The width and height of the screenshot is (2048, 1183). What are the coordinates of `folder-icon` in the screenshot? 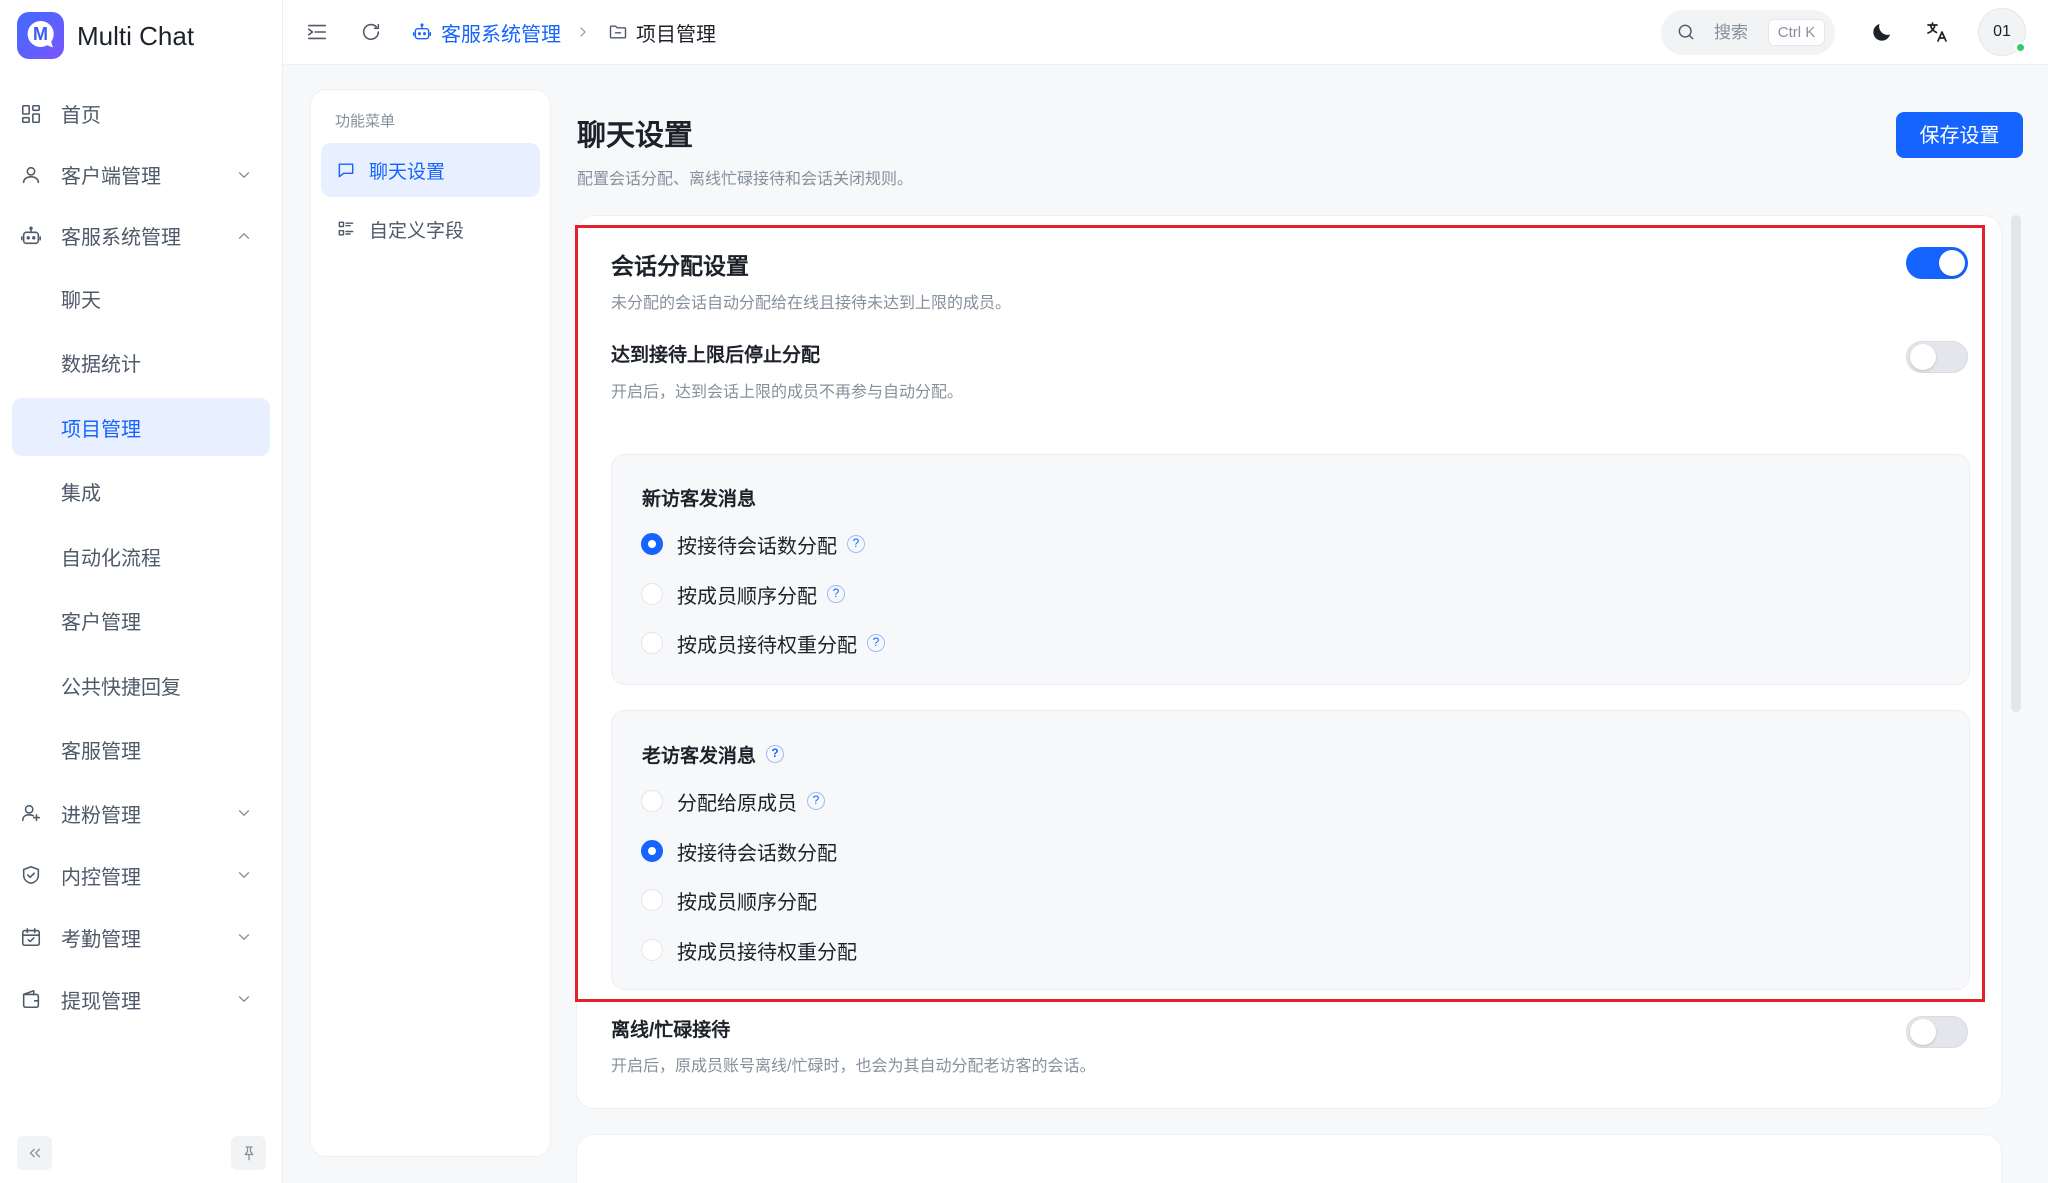 It's located at (618, 32).